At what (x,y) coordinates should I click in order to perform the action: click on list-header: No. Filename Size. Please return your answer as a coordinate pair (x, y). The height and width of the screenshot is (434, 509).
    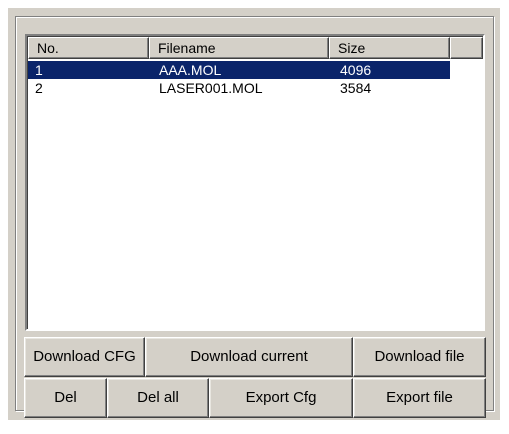
    Looking at the image, I should click on (255, 48).